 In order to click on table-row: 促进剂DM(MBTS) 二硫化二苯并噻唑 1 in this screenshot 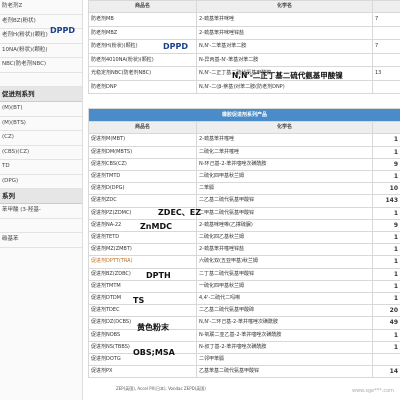, I will do `click(244, 152)`.